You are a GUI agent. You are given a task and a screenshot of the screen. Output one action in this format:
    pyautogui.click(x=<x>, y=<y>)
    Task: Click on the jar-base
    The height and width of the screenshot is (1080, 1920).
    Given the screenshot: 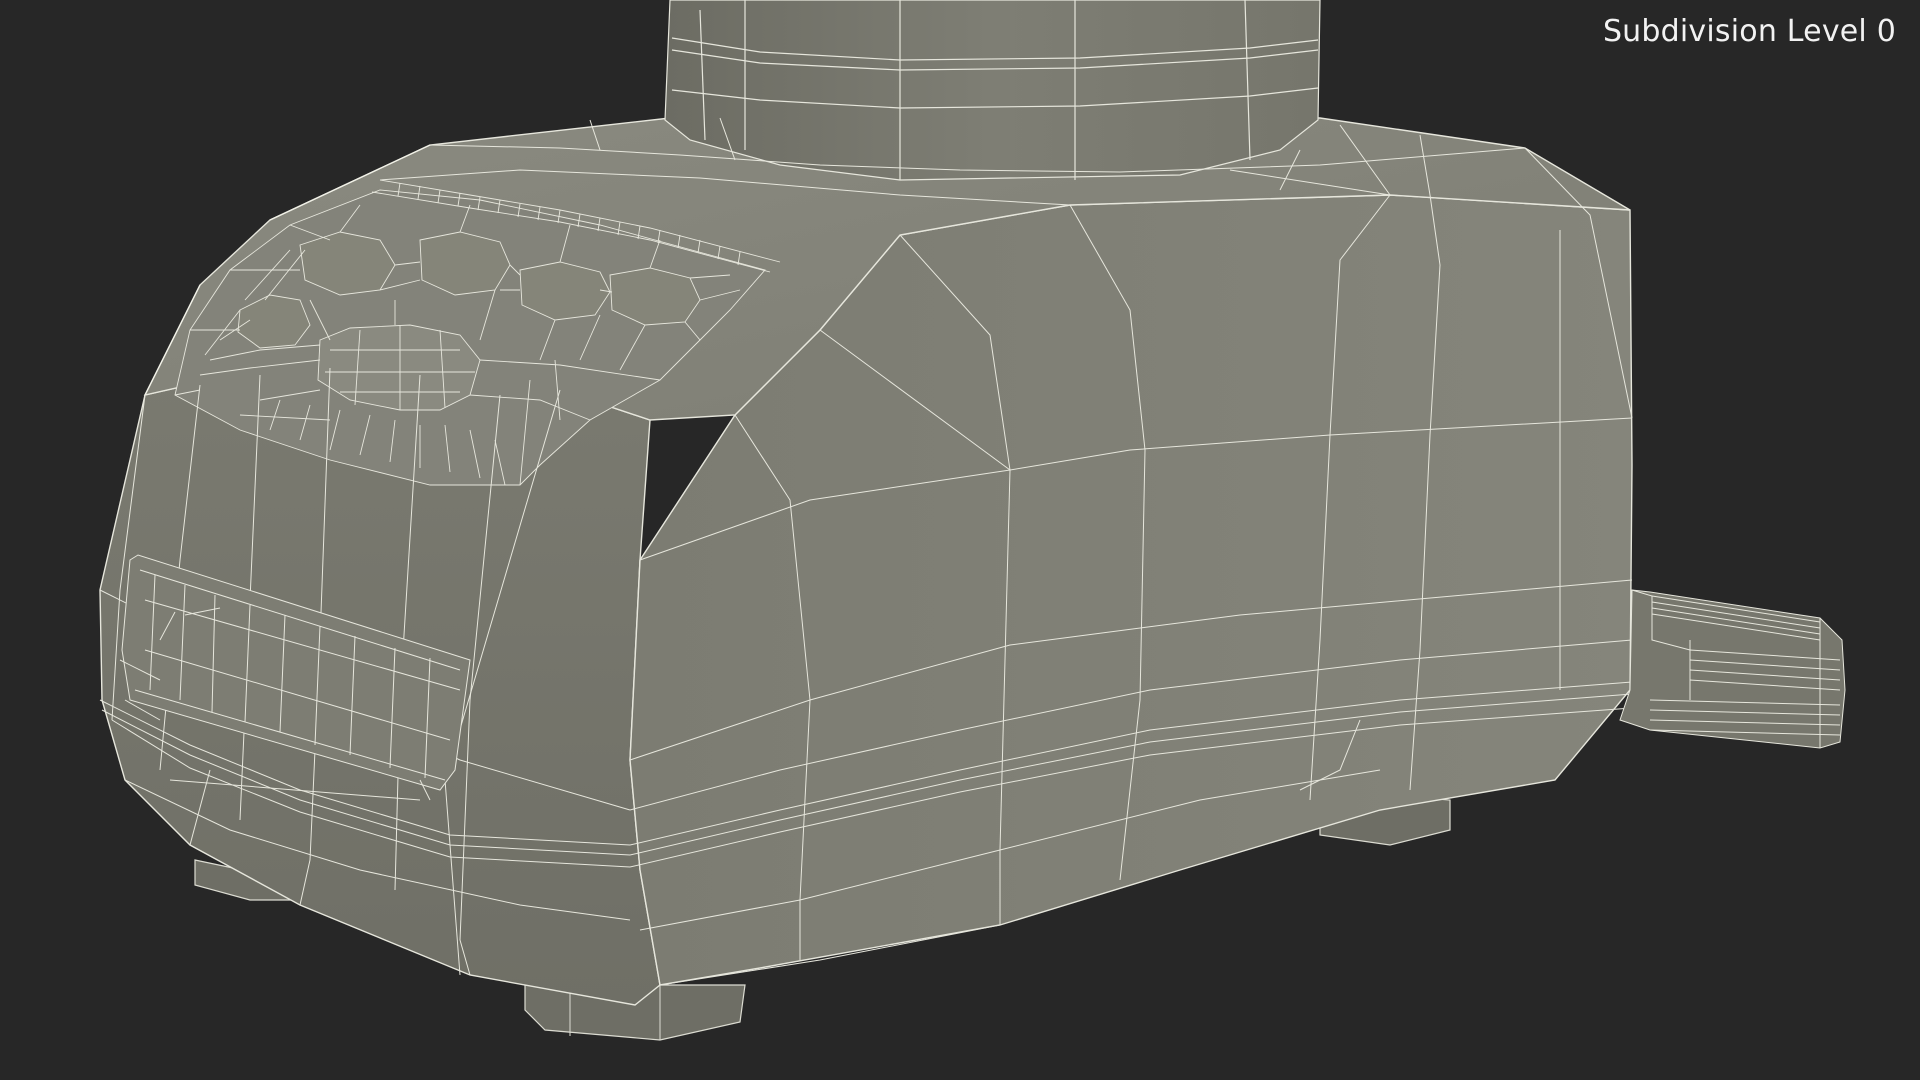 What is the action you would take?
    pyautogui.click(x=992, y=90)
    